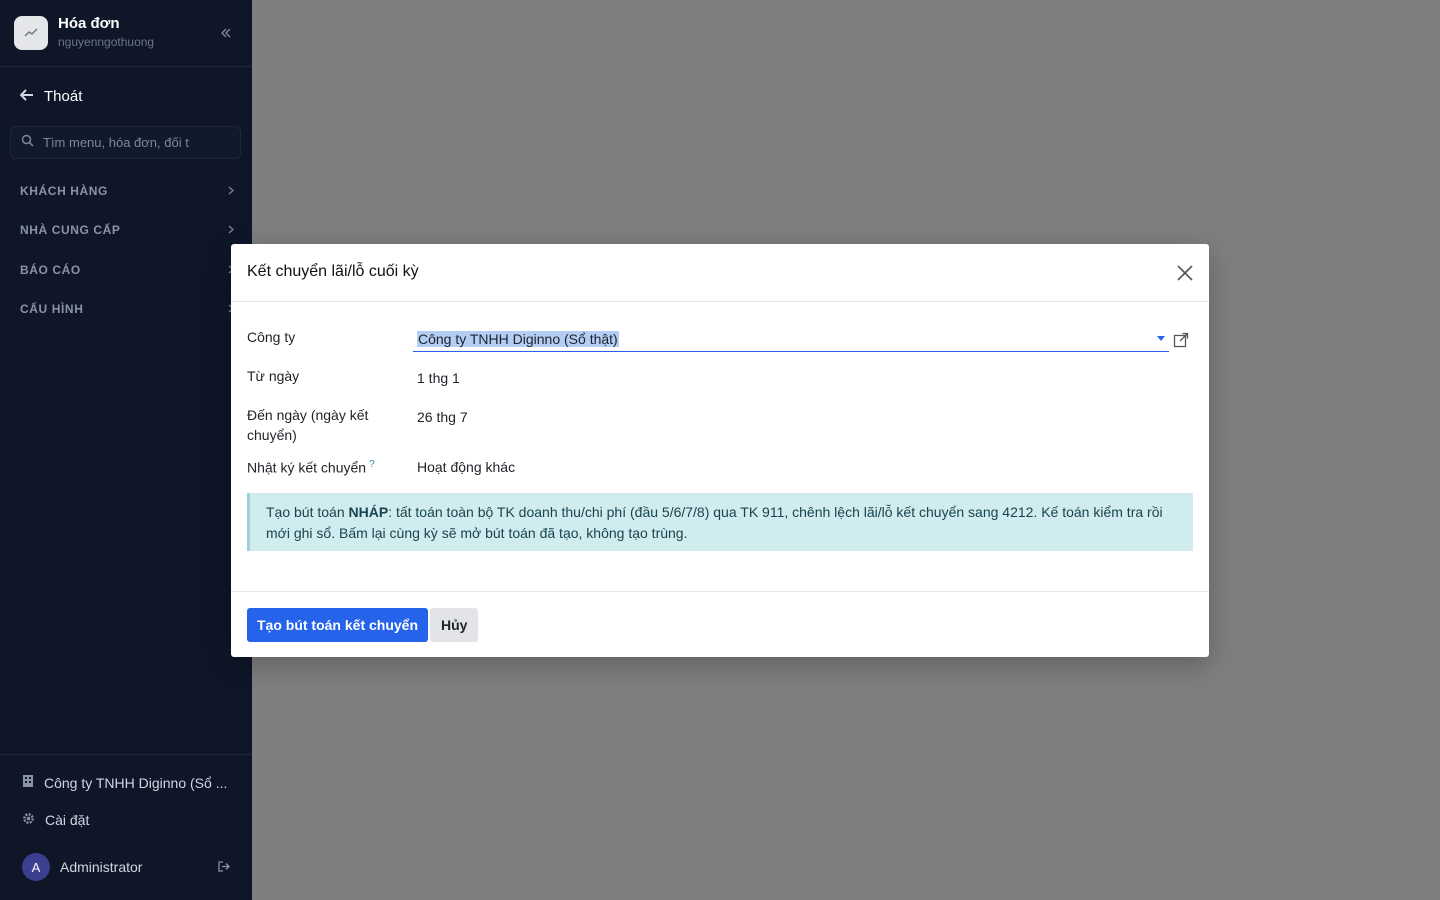 The height and width of the screenshot is (900, 1440). Describe the element at coordinates (31, 33) in the screenshot. I see `app-logo-icon` at that location.